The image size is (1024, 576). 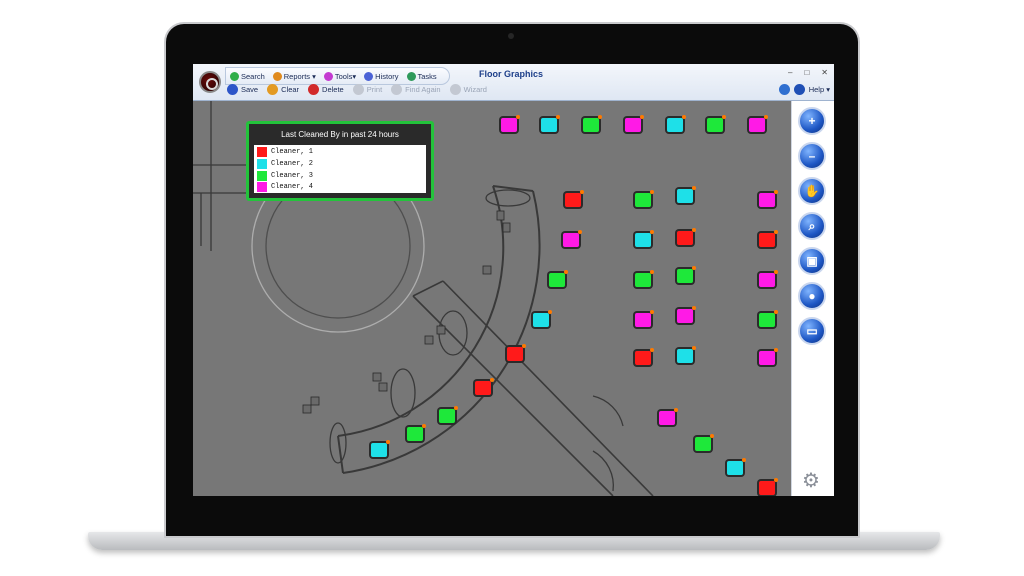 What do you see at coordinates (511, 74) in the screenshot?
I see `window-title: Floor Graphics` at bounding box center [511, 74].